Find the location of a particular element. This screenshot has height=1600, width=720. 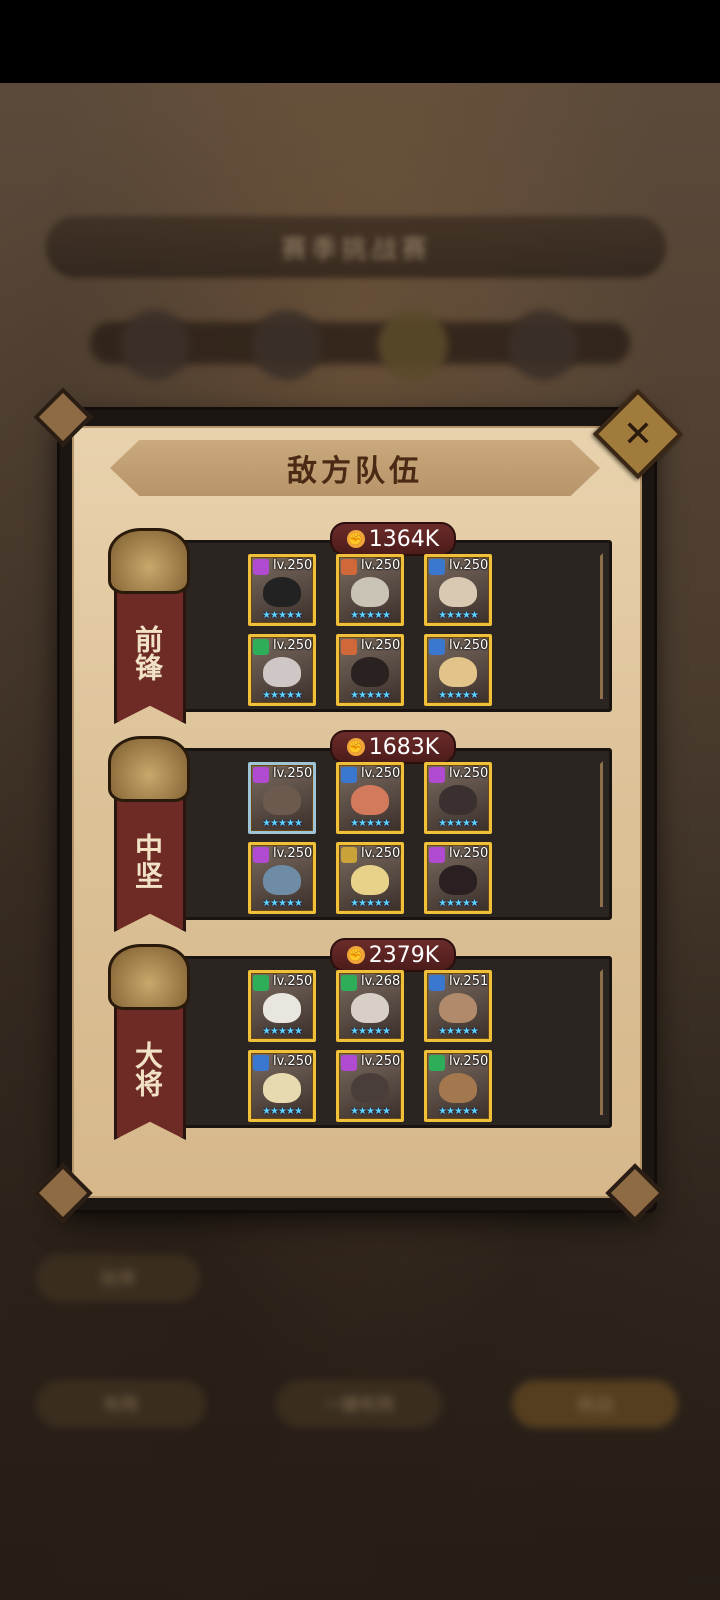

row-banner: 中坚 is located at coordinates (149, 834).